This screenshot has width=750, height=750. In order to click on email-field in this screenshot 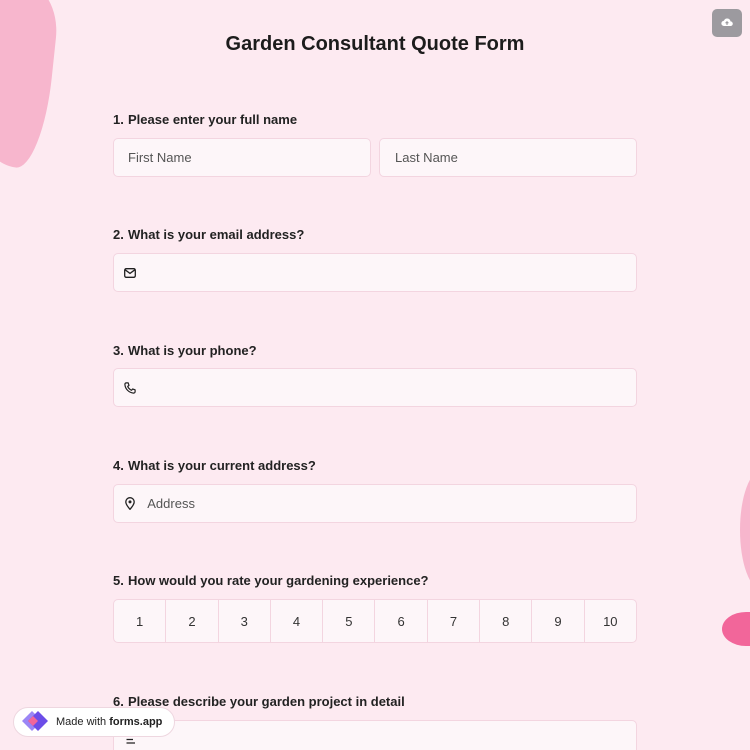, I will do `click(375, 272)`.